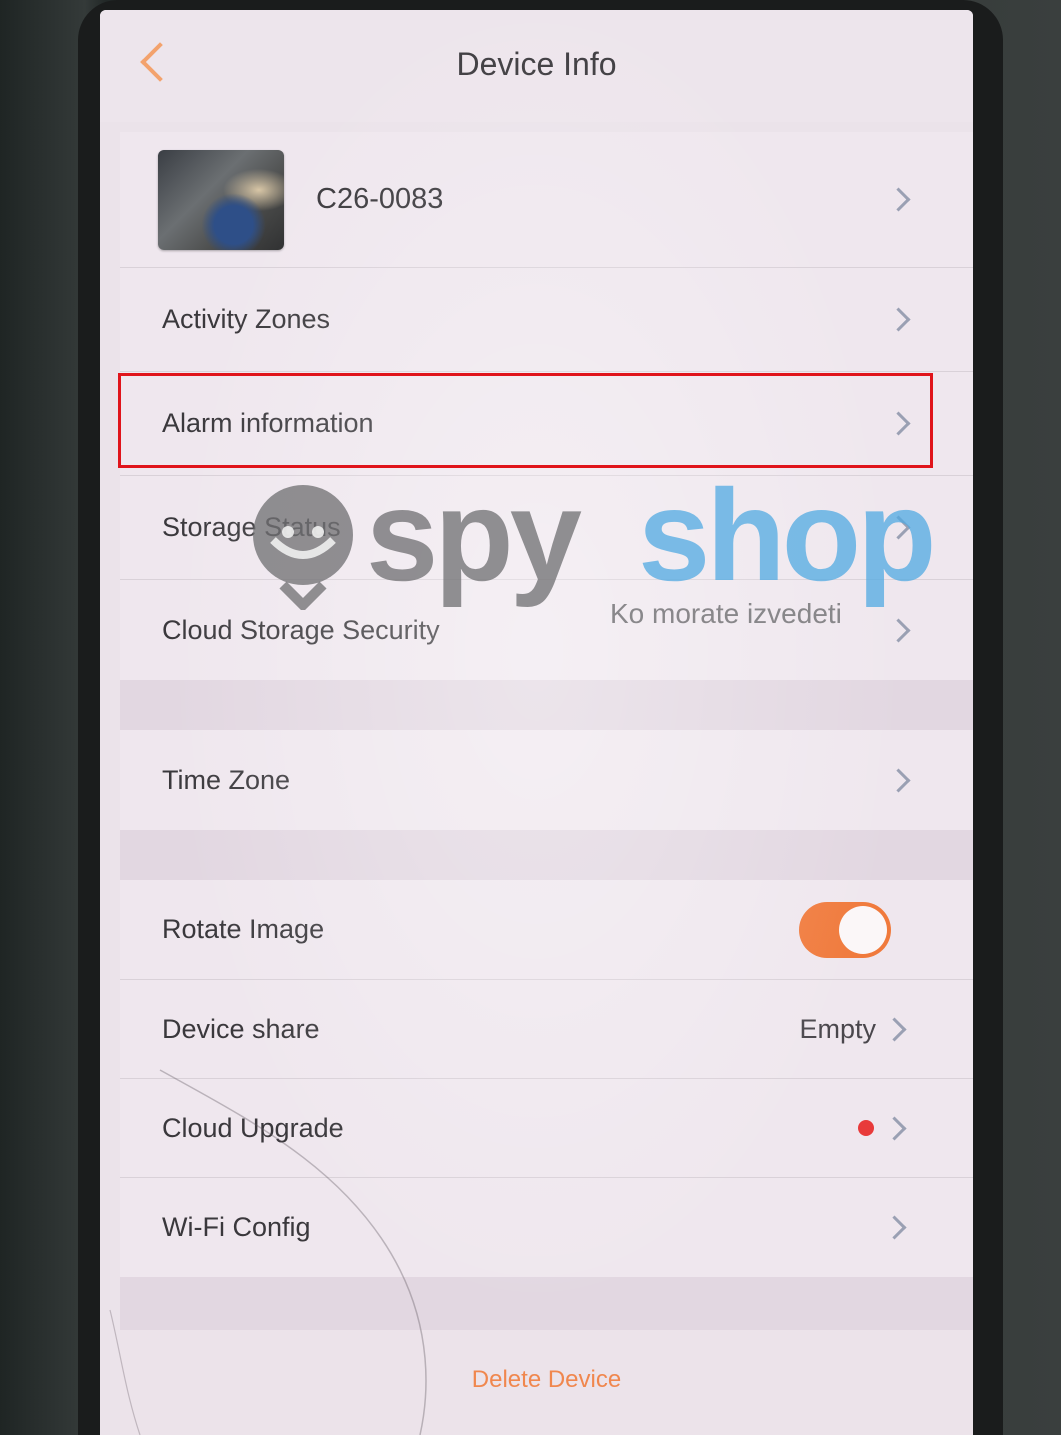  I want to click on rotate-image-toggle, so click(845, 929).